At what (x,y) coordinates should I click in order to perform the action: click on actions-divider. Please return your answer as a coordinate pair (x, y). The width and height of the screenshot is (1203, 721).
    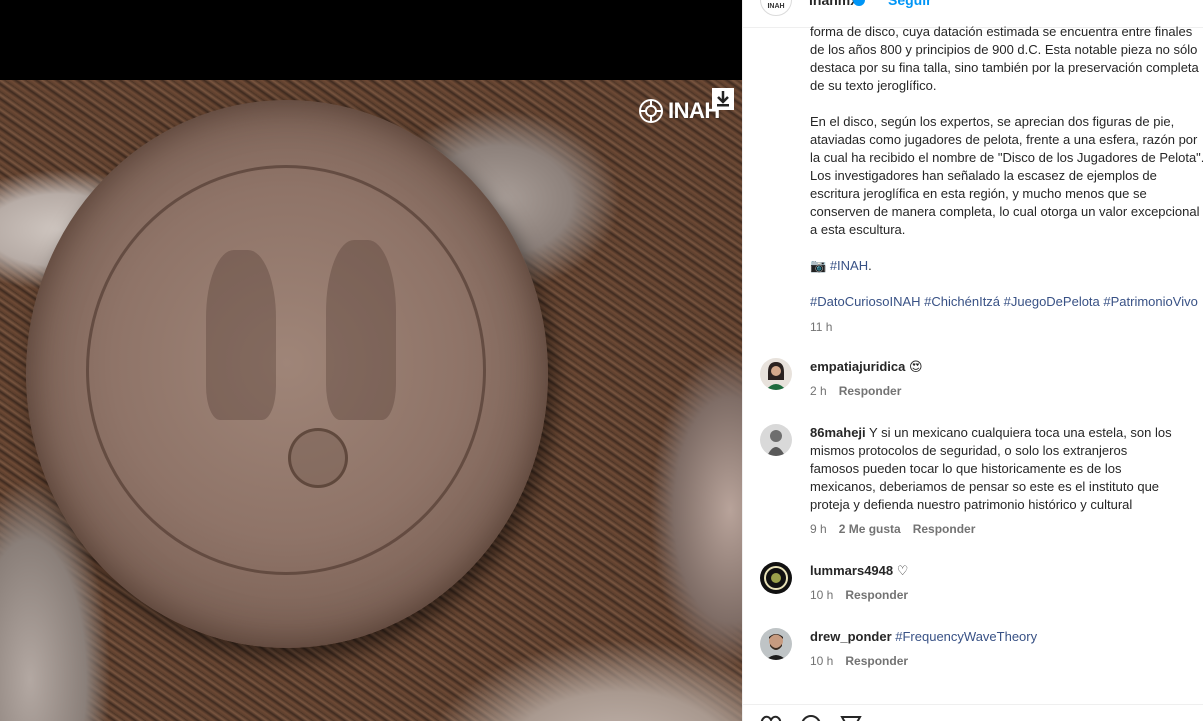
    Looking at the image, I should click on (973, 704).